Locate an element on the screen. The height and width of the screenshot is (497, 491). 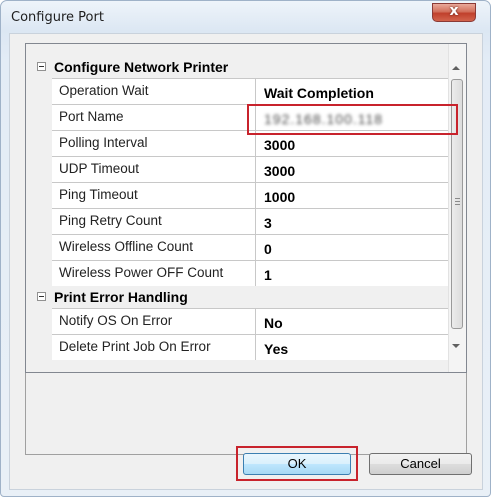
property-value: 3000 is located at coordinates (352, 169).